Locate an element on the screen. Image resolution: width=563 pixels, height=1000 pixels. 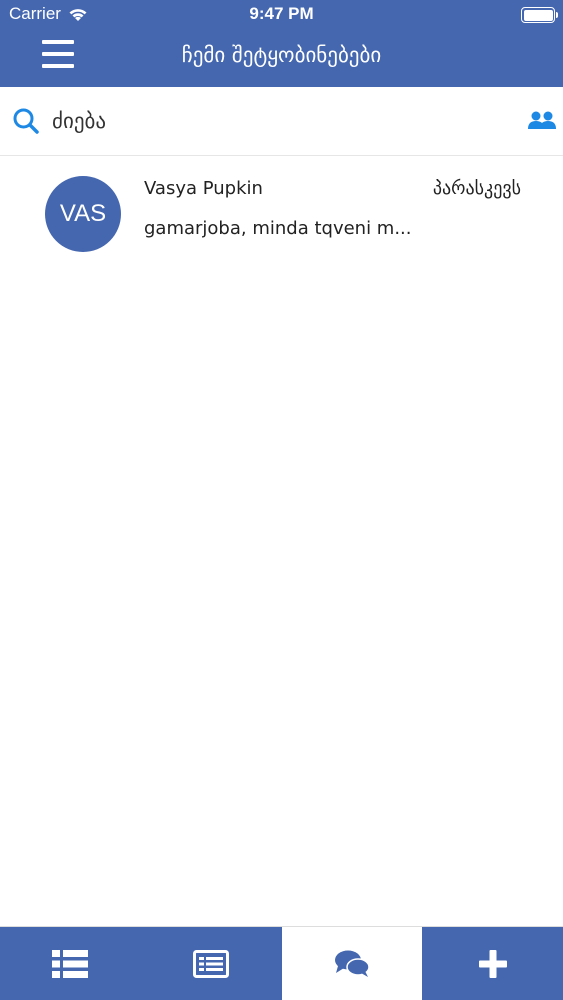
search-input is located at coordinates (272, 121).